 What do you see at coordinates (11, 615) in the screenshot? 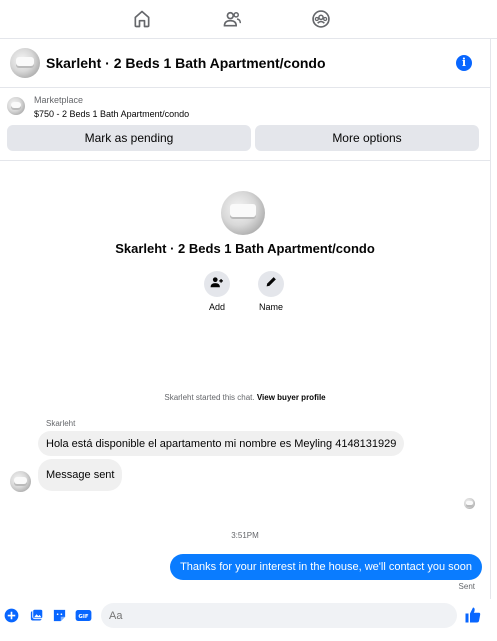
I see `plus-icon` at bounding box center [11, 615].